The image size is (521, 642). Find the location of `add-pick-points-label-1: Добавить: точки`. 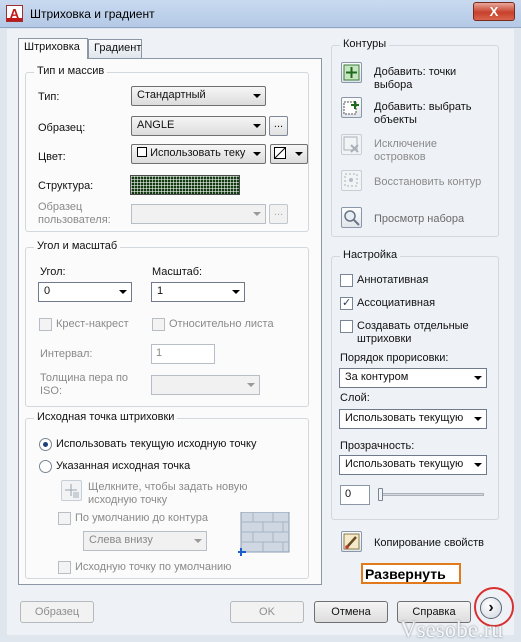

add-pick-points-label-1: Добавить: точки is located at coordinates (415, 72).